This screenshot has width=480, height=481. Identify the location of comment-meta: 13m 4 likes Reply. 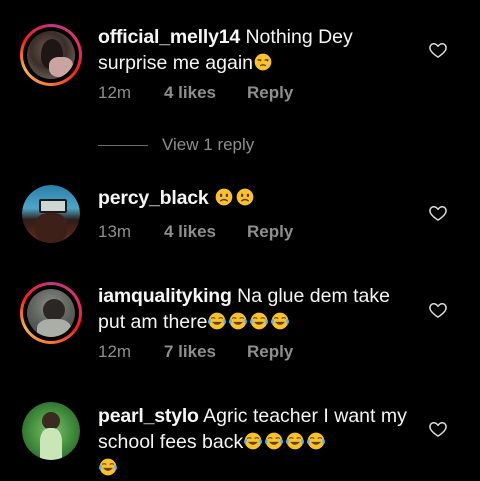
(195, 232).